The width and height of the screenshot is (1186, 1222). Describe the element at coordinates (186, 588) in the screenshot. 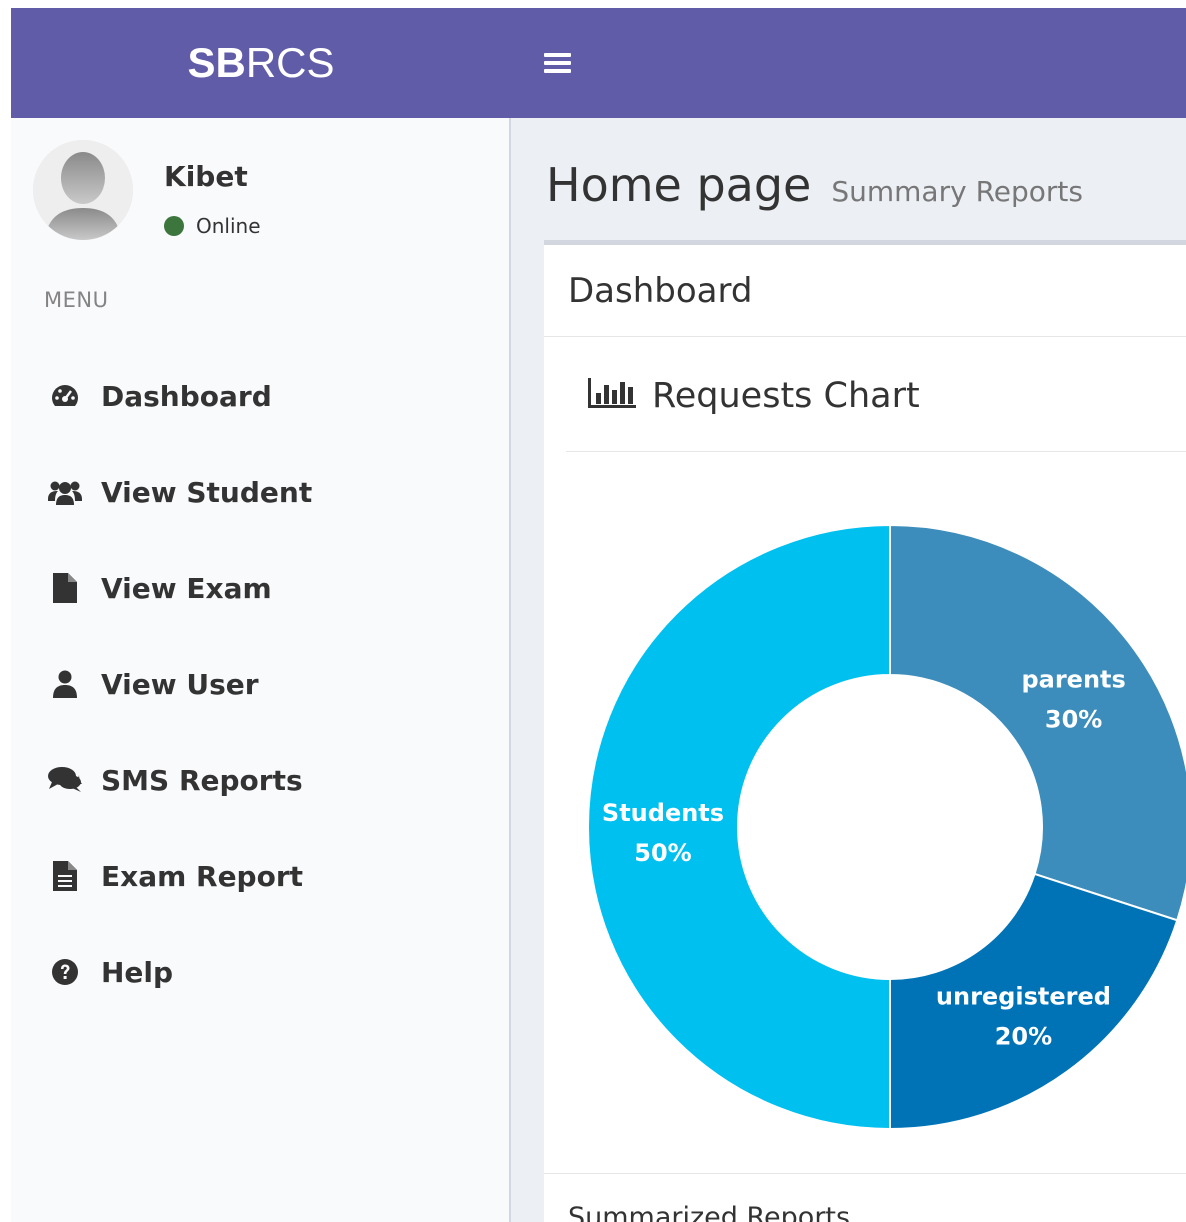

I see `sidebar-item-label: View Exam` at that location.